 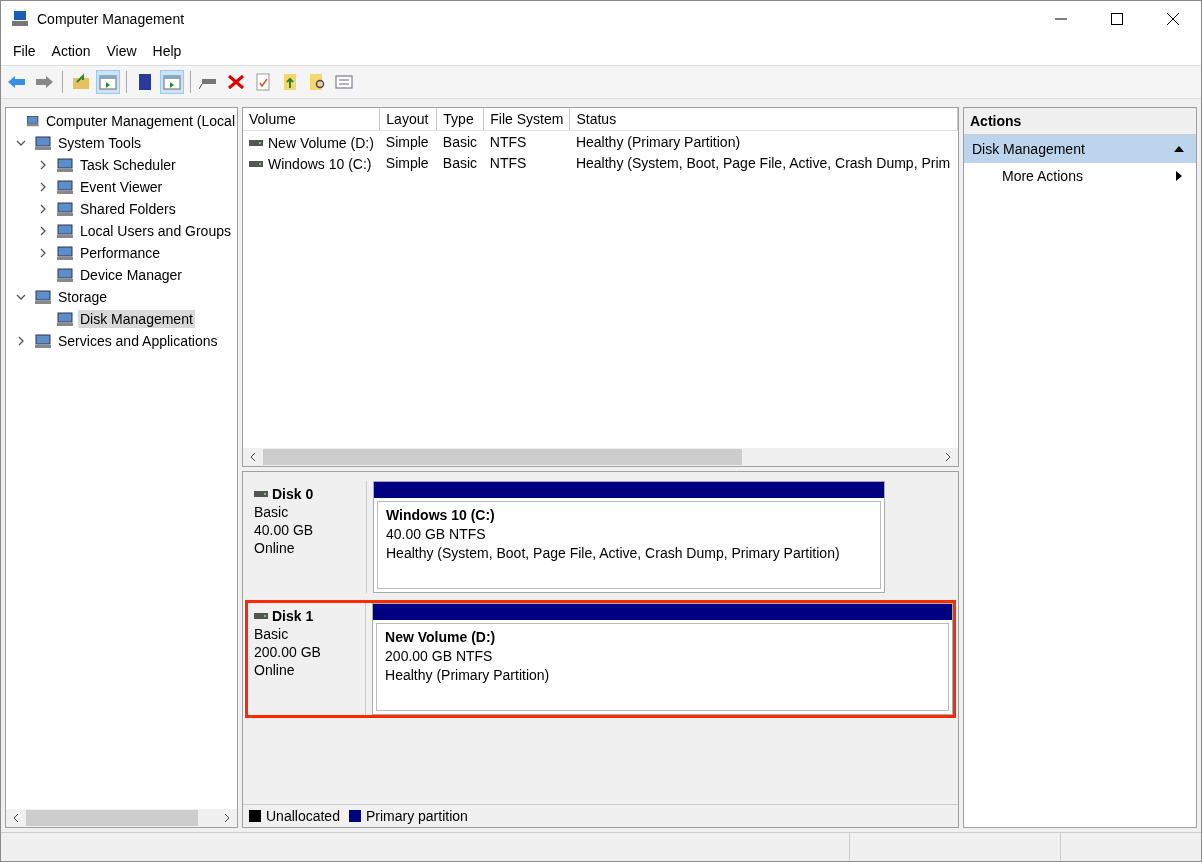 What do you see at coordinates (763, 119) in the screenshot?
I see `column-header: Status` at bounding box center [763, 119].